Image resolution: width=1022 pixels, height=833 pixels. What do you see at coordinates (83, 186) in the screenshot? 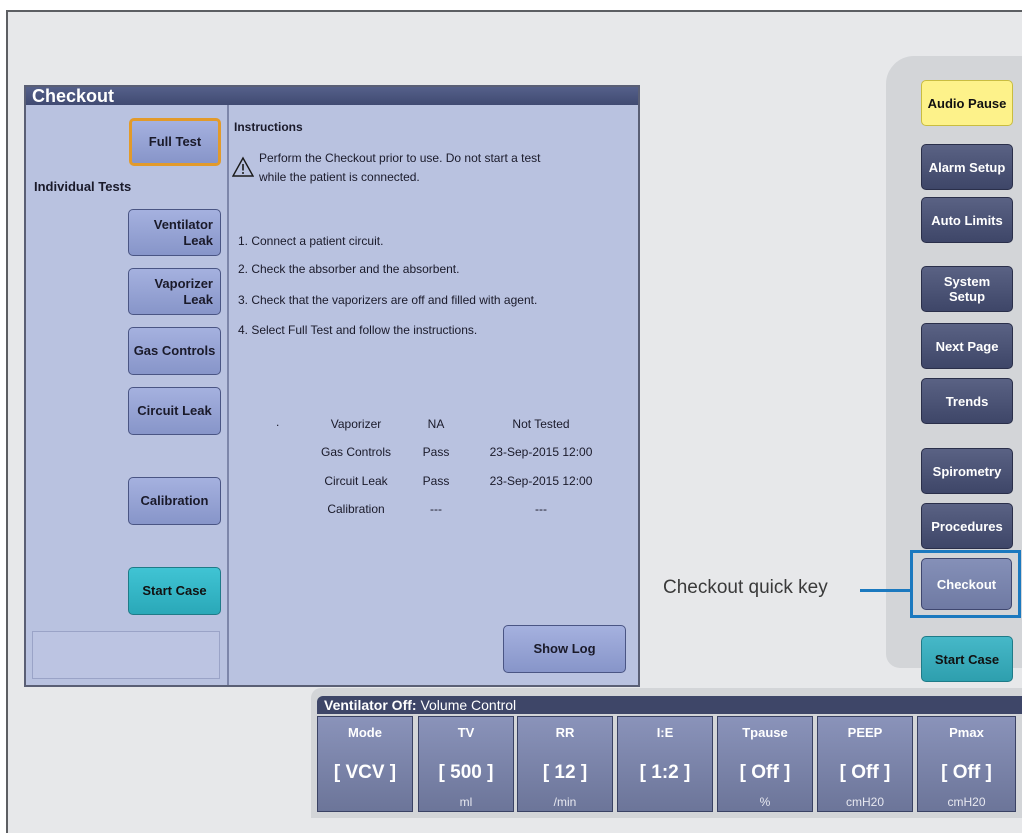
I see `individual-tests-label: Individual Tests` at bounding box center [83, 186].